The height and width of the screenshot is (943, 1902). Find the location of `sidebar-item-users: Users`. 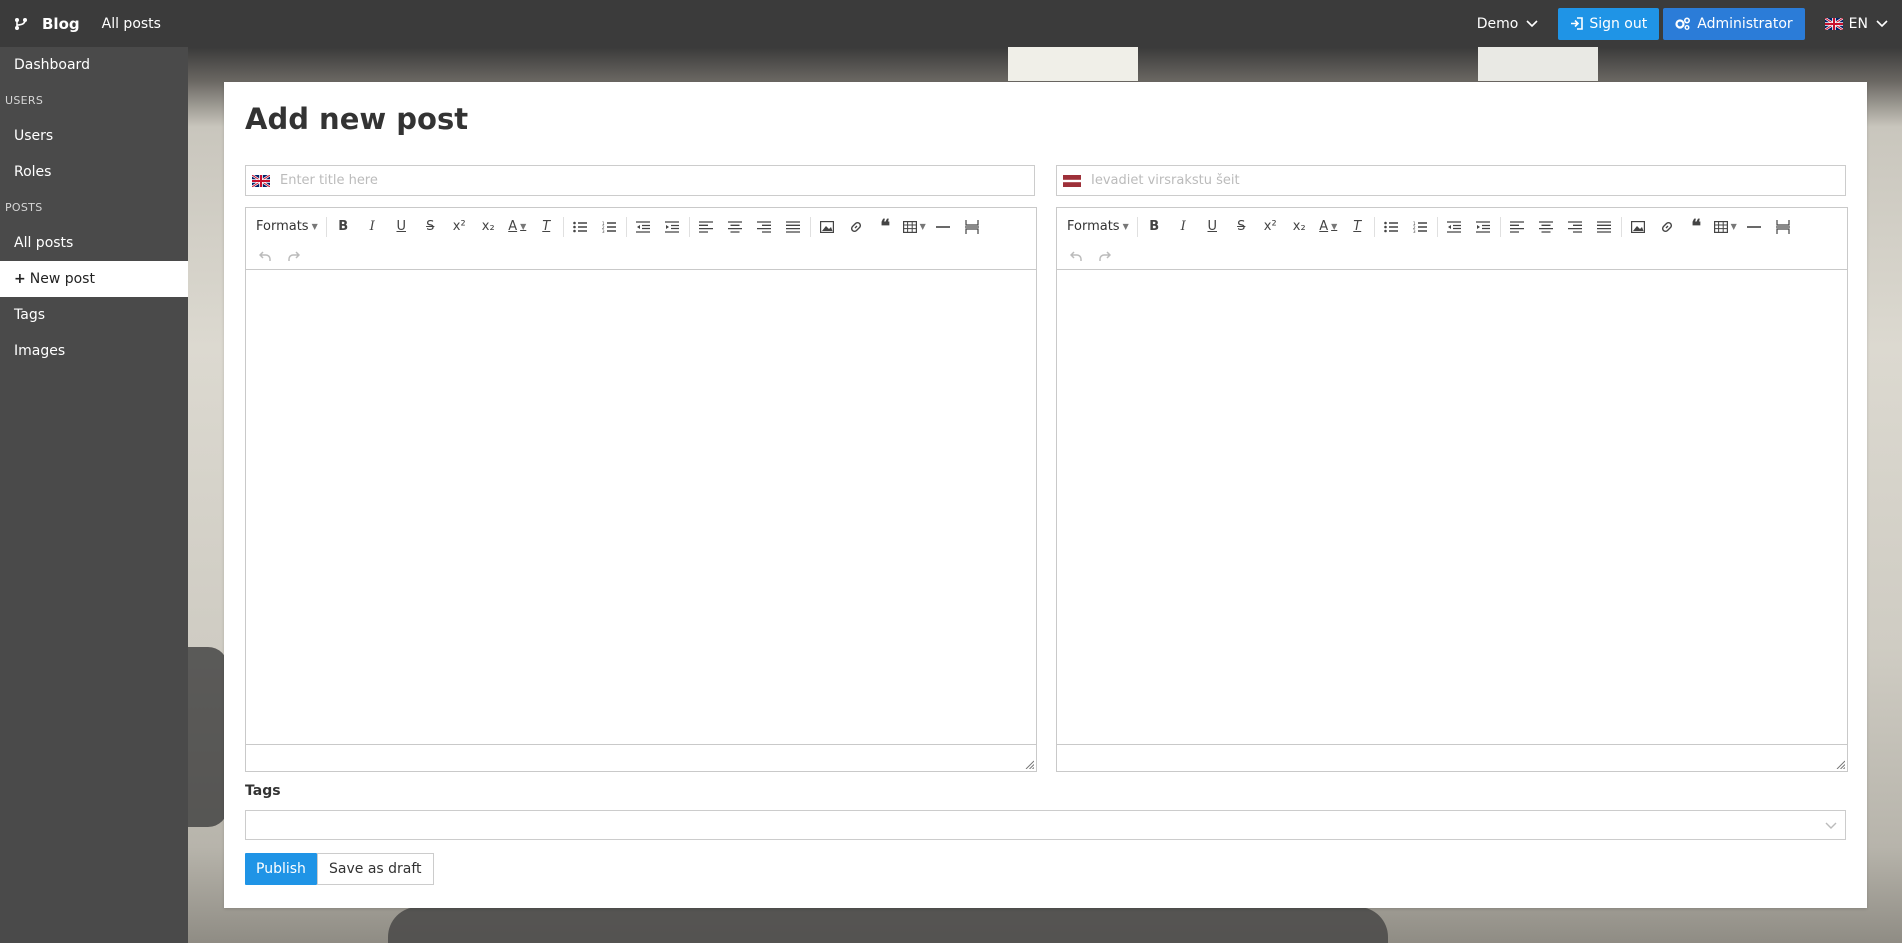

sidebar-item-users: Users is located at coordinates (94, 136).